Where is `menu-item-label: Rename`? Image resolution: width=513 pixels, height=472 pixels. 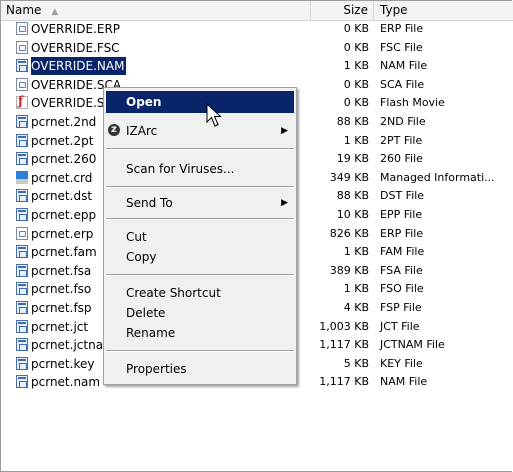 menu-item-label: Rename is located at coordinates (151, 333).